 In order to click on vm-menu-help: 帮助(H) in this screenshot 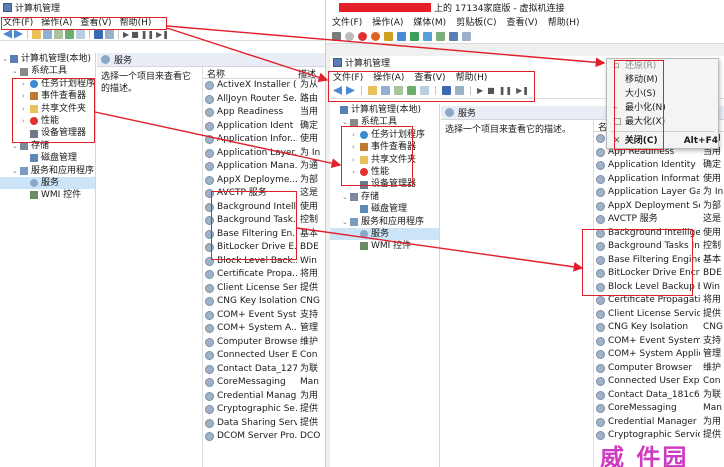, I will do `click(564, 21)`.